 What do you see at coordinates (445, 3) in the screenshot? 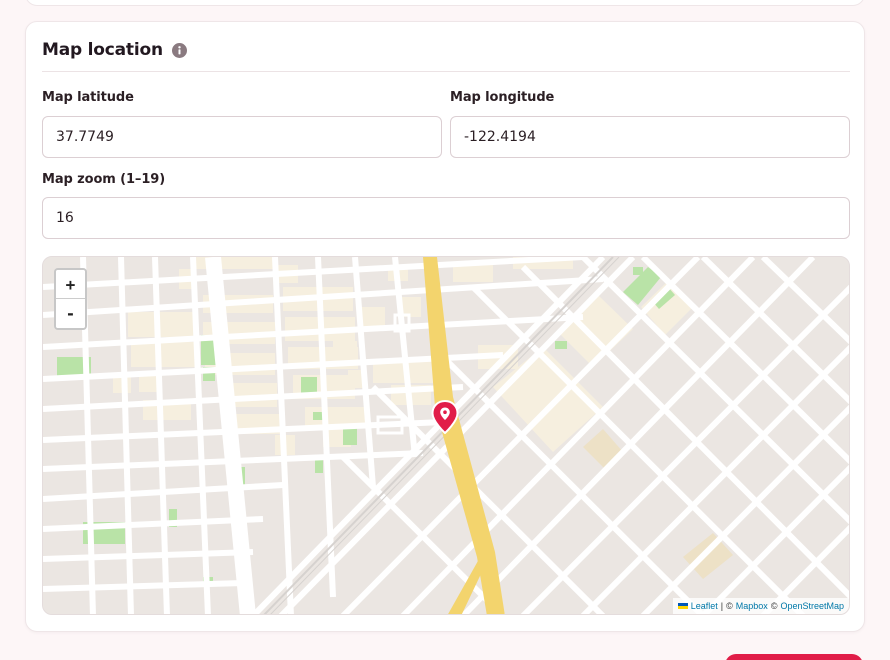
I see `previous-card` at bounding box center [445, 3].